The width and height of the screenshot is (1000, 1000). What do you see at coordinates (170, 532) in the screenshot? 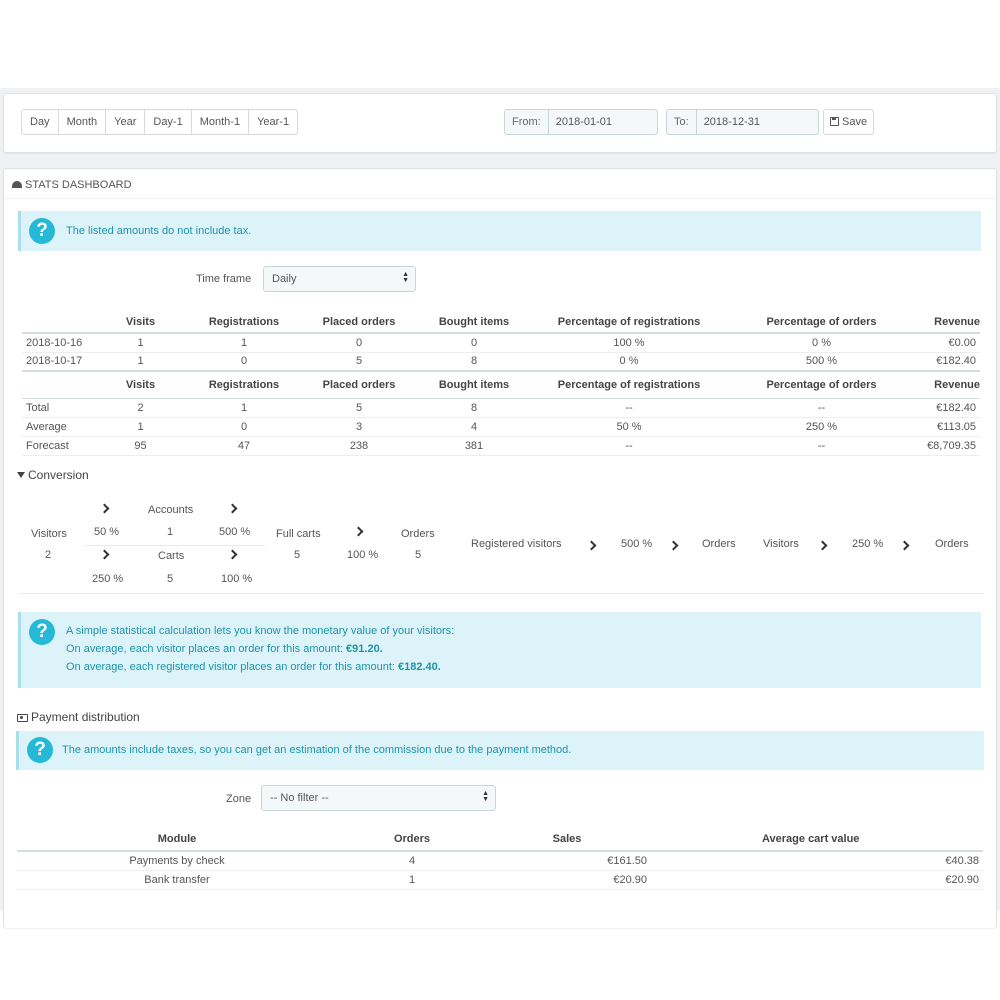
I see `accounts-value: 1` at bounding box center [170, 532].